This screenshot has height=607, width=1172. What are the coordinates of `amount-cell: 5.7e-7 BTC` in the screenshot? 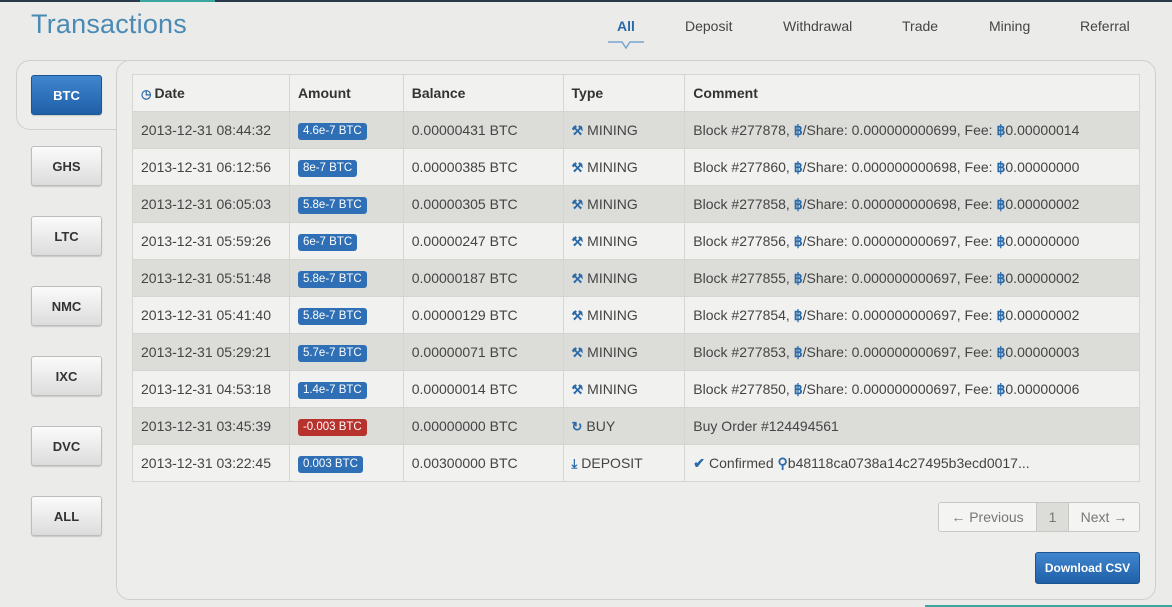 It's located at (346, 352).